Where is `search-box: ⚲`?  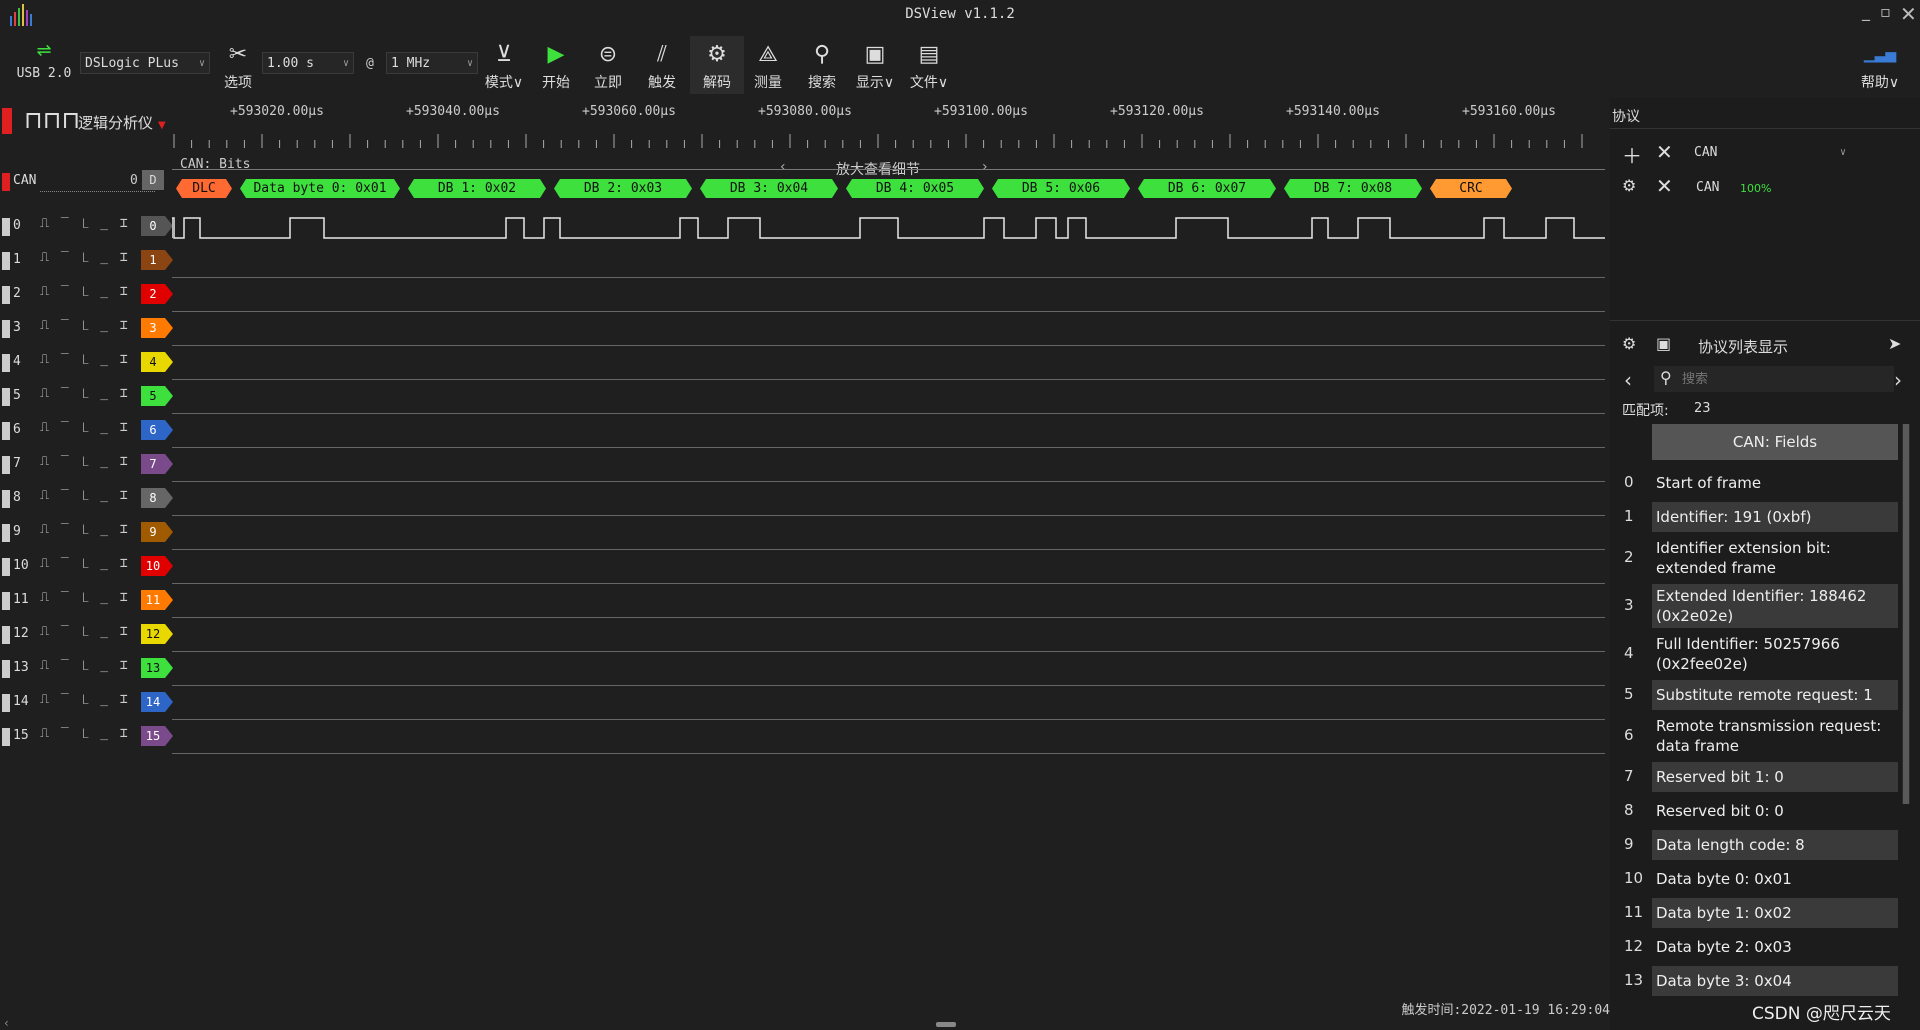
search-box: ⚲ is located at coordinates (1774, 379).